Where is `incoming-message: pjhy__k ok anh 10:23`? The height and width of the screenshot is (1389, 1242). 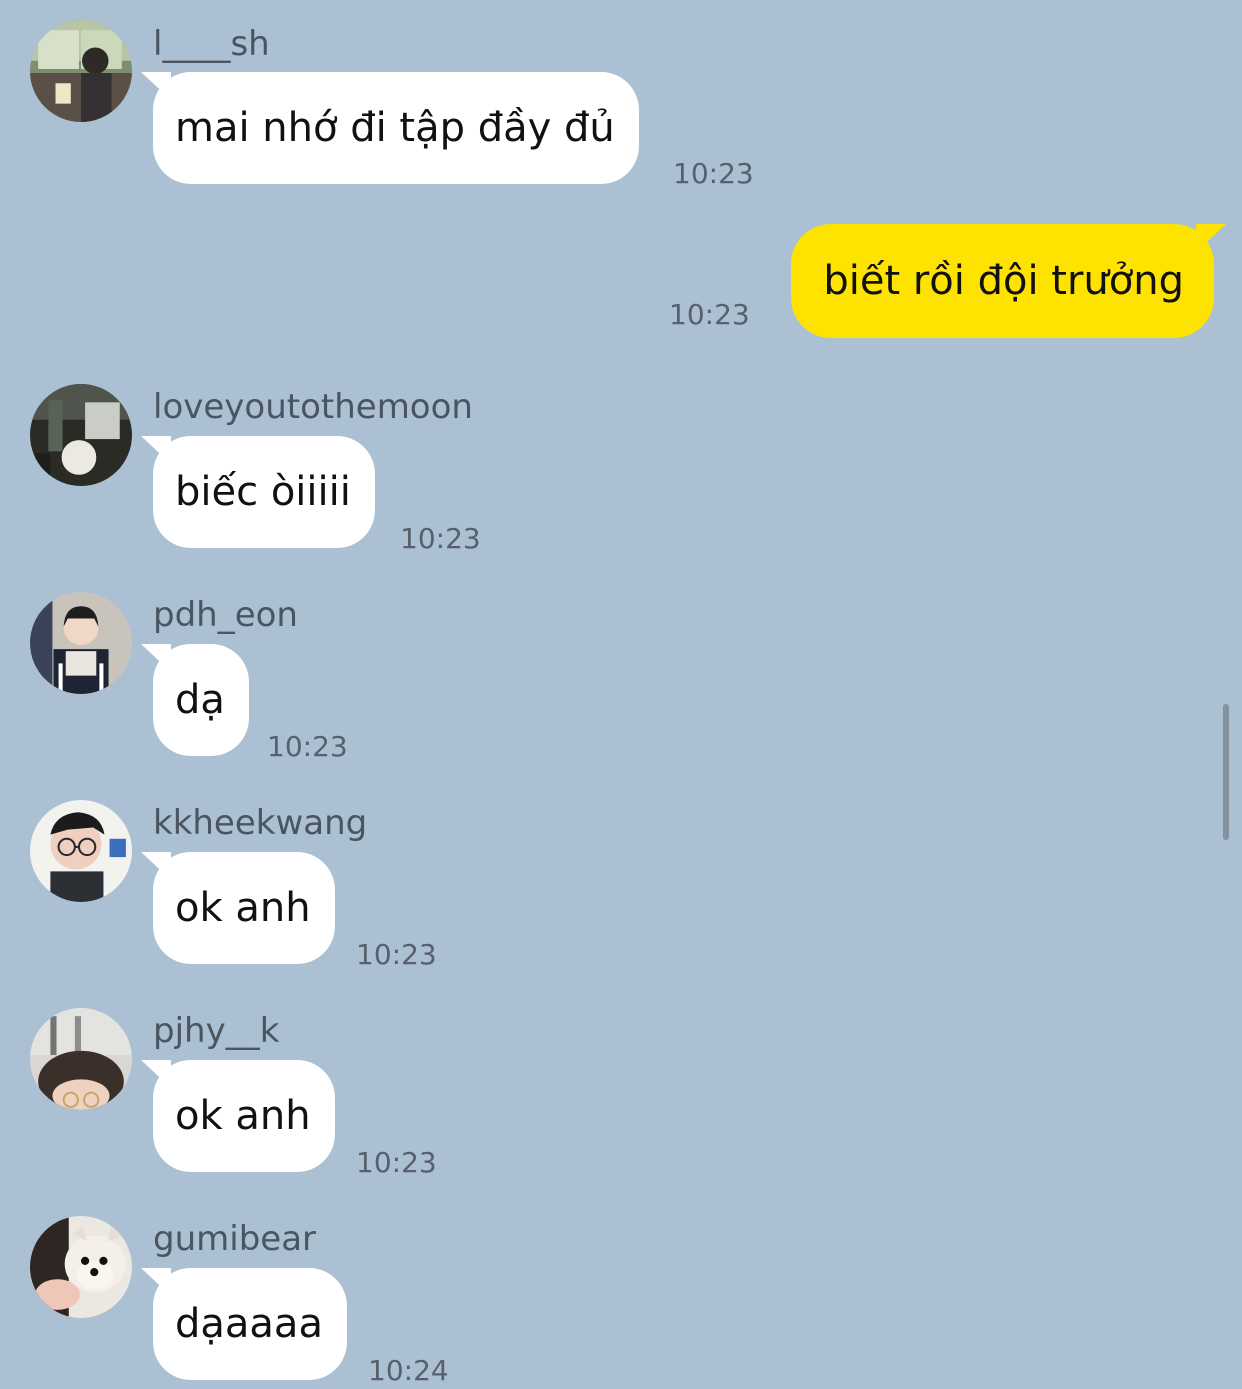 incoming-message: pjhy__k ok anh 10:23 is located at coordinates (621, 1098).